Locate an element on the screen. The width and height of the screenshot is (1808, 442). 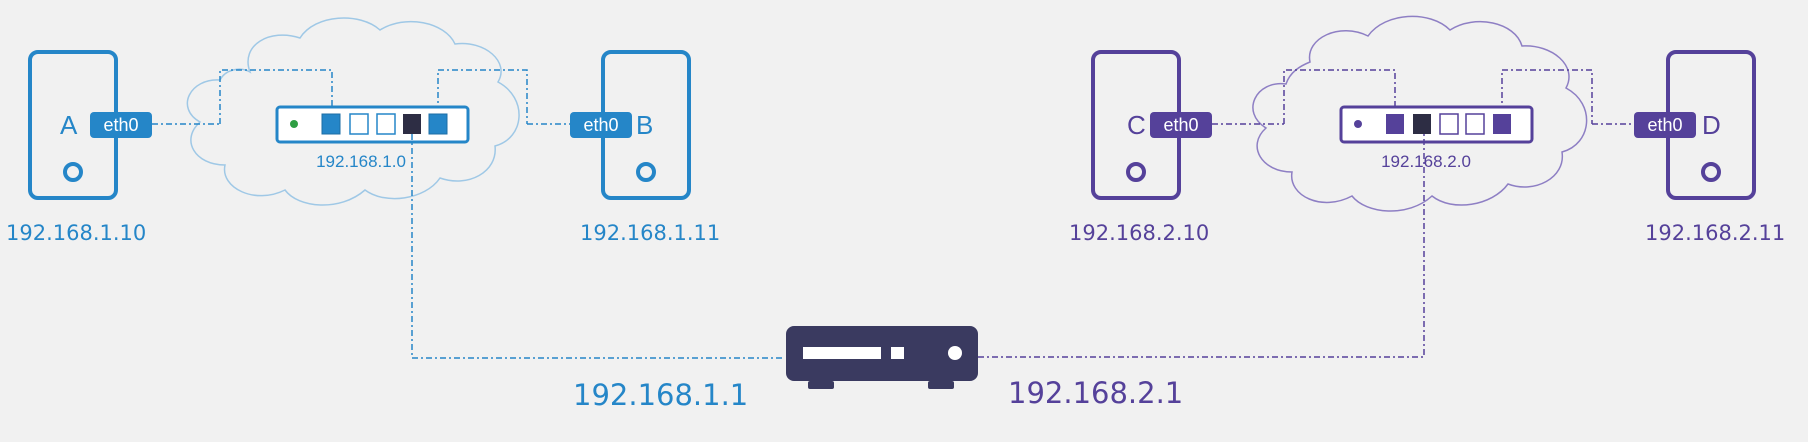
switch-subnet-label: 192.168.1.0 is located at coordinates (361, 161).